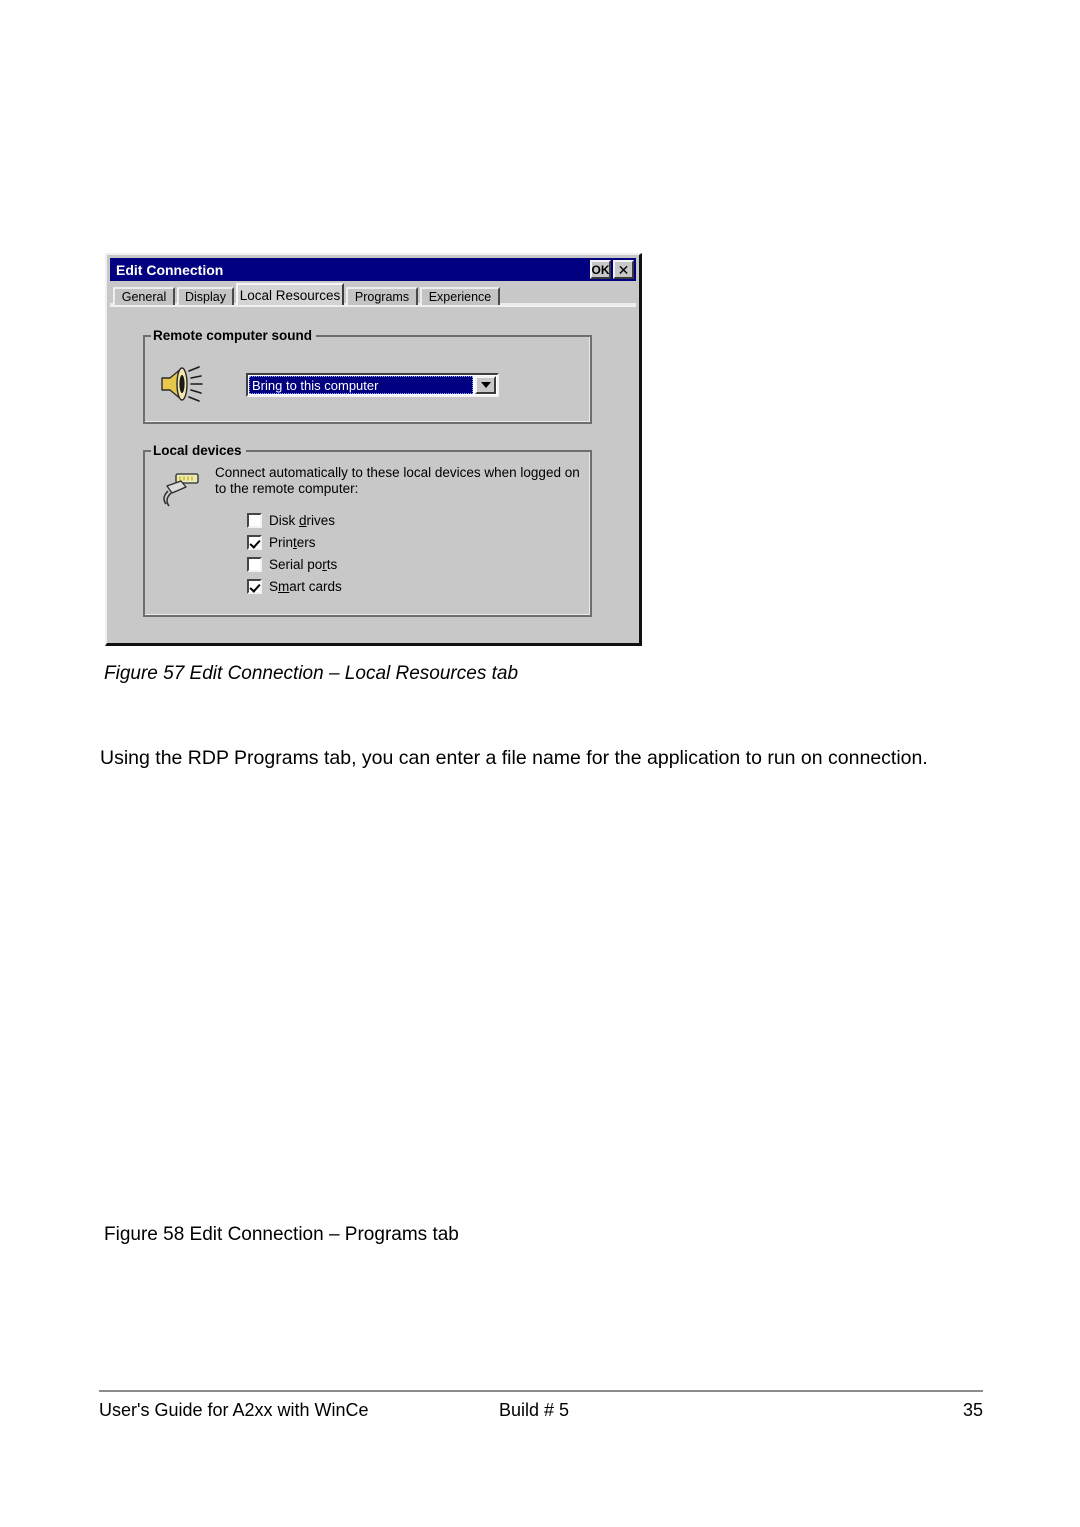 This screenshot has height=1527, width=1080. I want to click on checkbox-label-printers: Printers, so click(292, 542).